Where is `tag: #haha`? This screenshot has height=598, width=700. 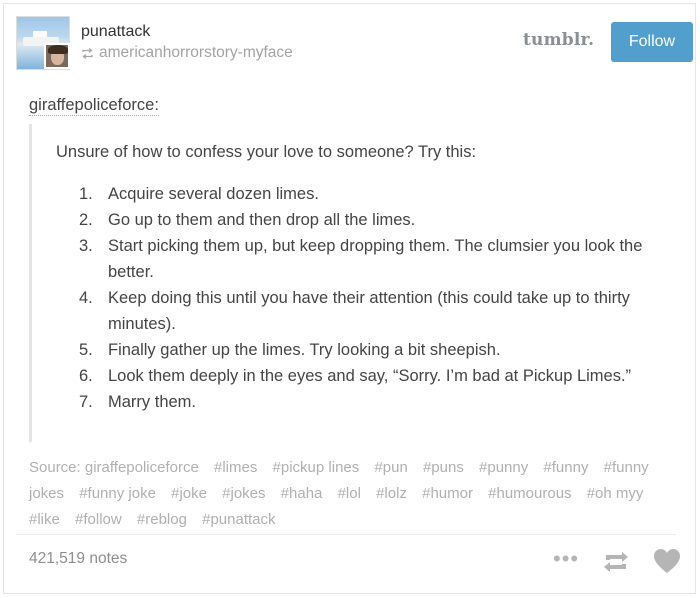 tag: #haha is located at coordinates (302, 493).